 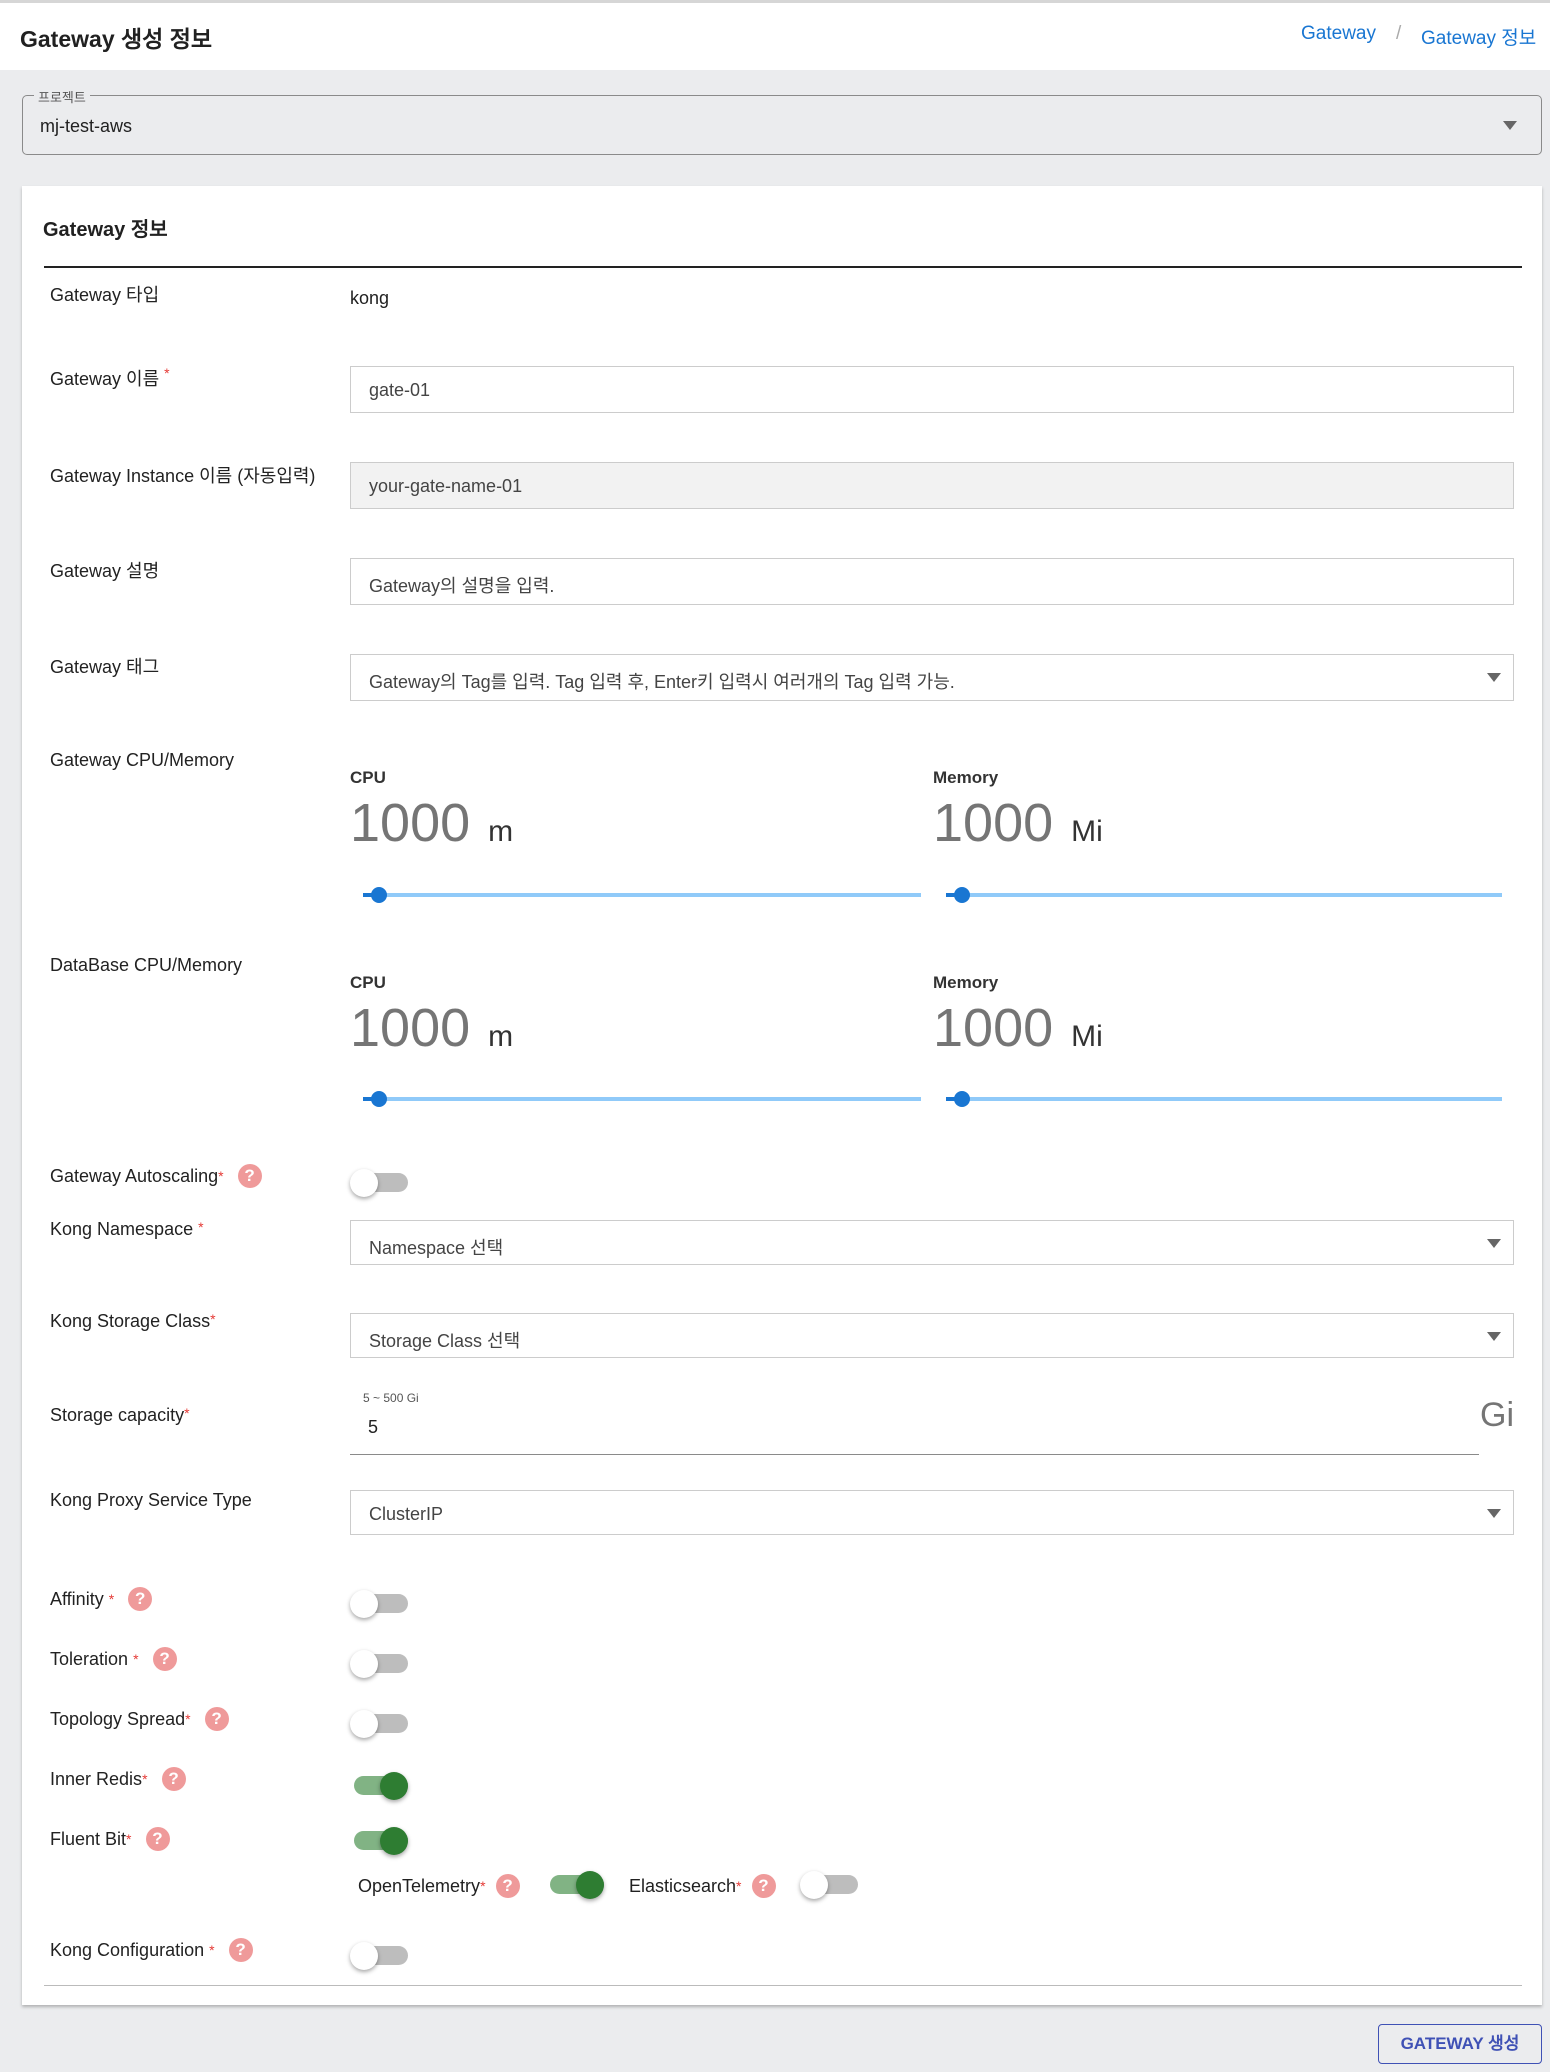 I want to click on proxy-type-label: Kong Proxy Service Type, so click(x=151, y=1500).